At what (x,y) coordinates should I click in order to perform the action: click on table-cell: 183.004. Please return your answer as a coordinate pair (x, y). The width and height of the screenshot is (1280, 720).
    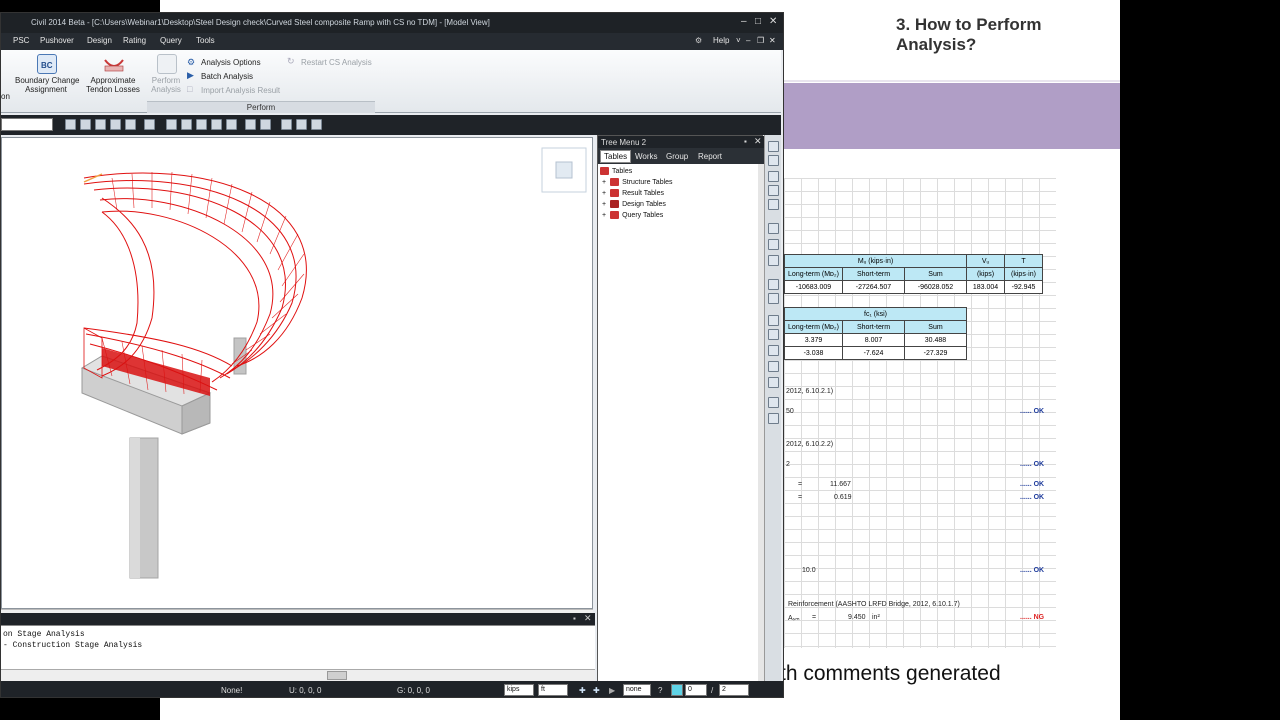
    Looking at the image, I should click on (985, 287).